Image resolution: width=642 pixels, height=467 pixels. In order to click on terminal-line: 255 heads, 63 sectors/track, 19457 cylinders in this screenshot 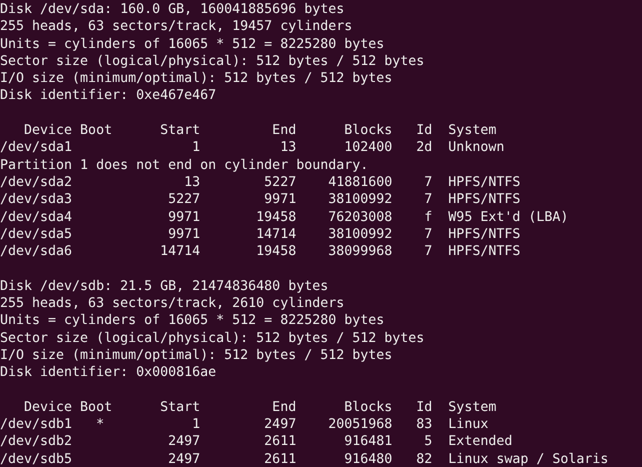, I will do `click(176, 27)`.